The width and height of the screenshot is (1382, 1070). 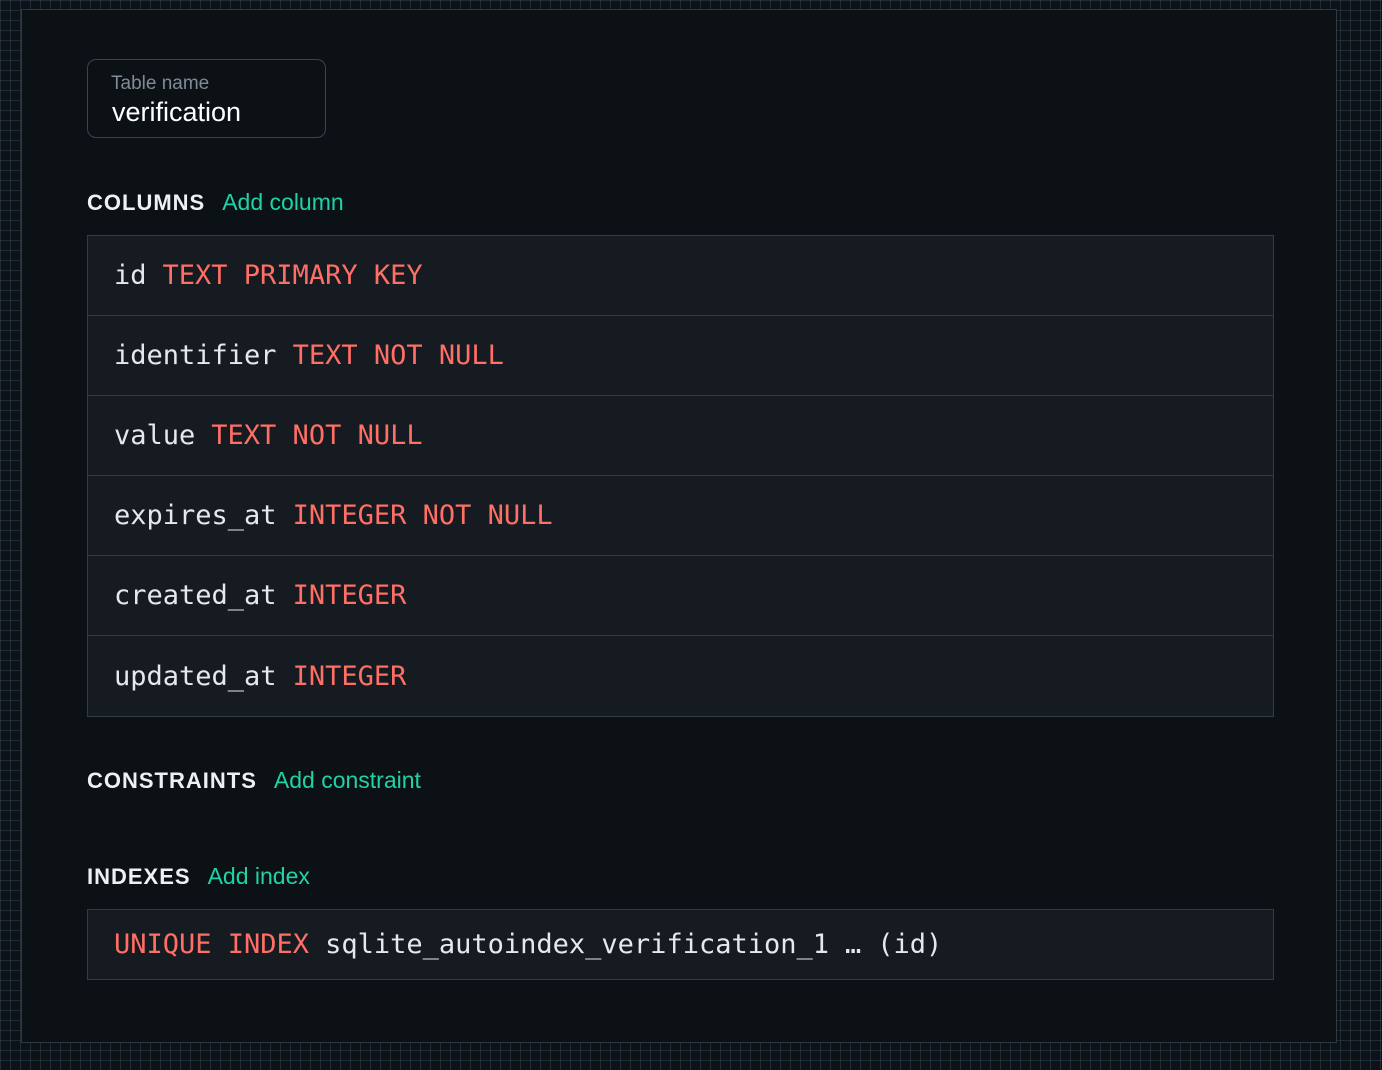 What do you see at coordinates (292, 275) in the screenshot?
I see `column-type: TEXT PRIMARY KEY` at bounding box center [292, 275].